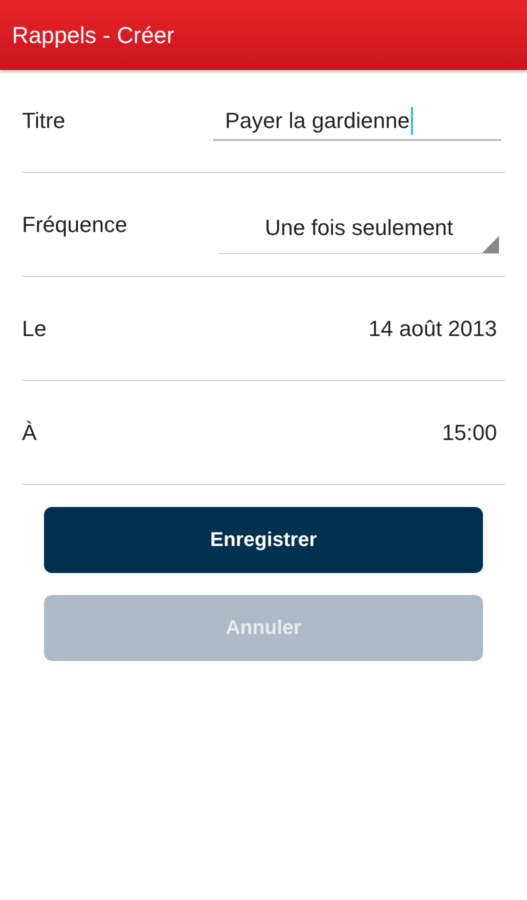 Image resolution: width=527 pixels, height=900 pixels. What do you see at coordinates (263, 540) in the screenshot?
I see `save-button: Enregistrer` at bounding box center [263, 540].